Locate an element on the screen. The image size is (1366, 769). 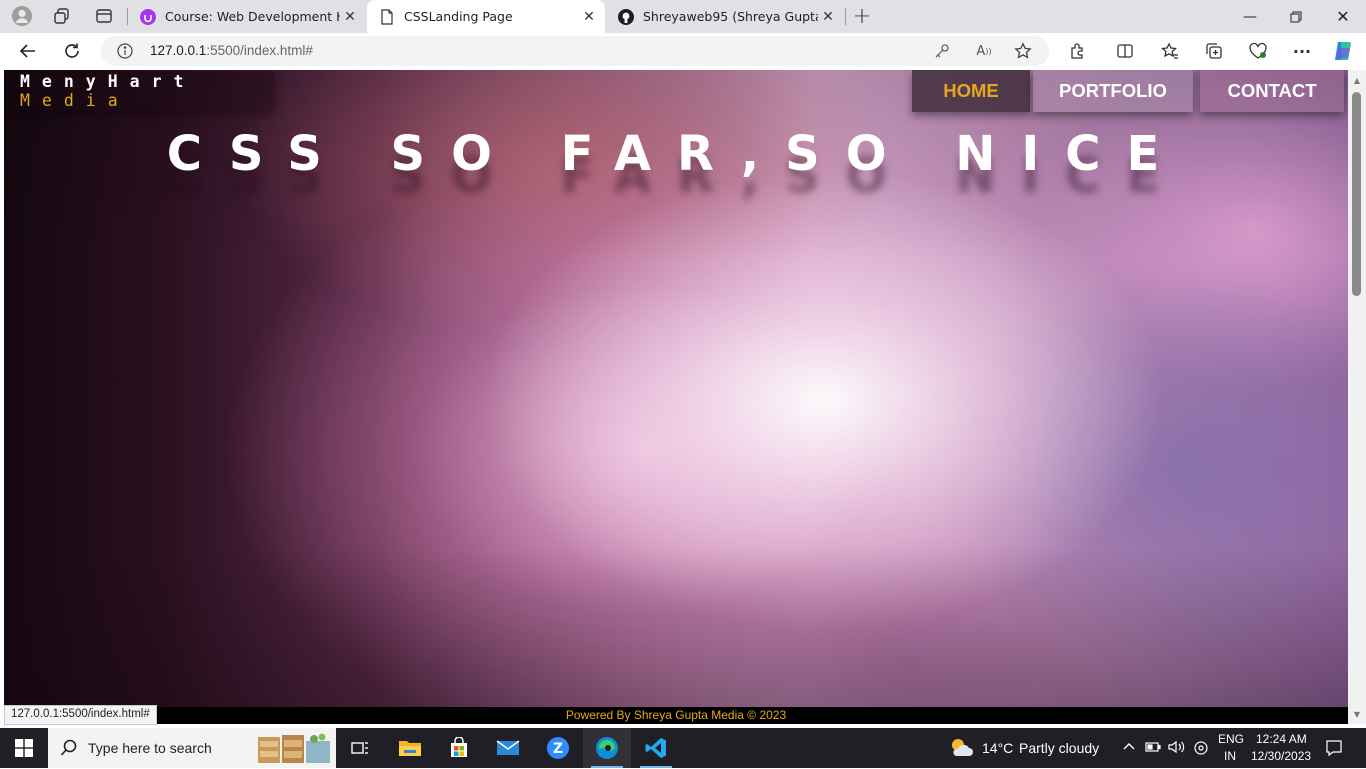
workspaces-icon is located at coordinates (62, 16).